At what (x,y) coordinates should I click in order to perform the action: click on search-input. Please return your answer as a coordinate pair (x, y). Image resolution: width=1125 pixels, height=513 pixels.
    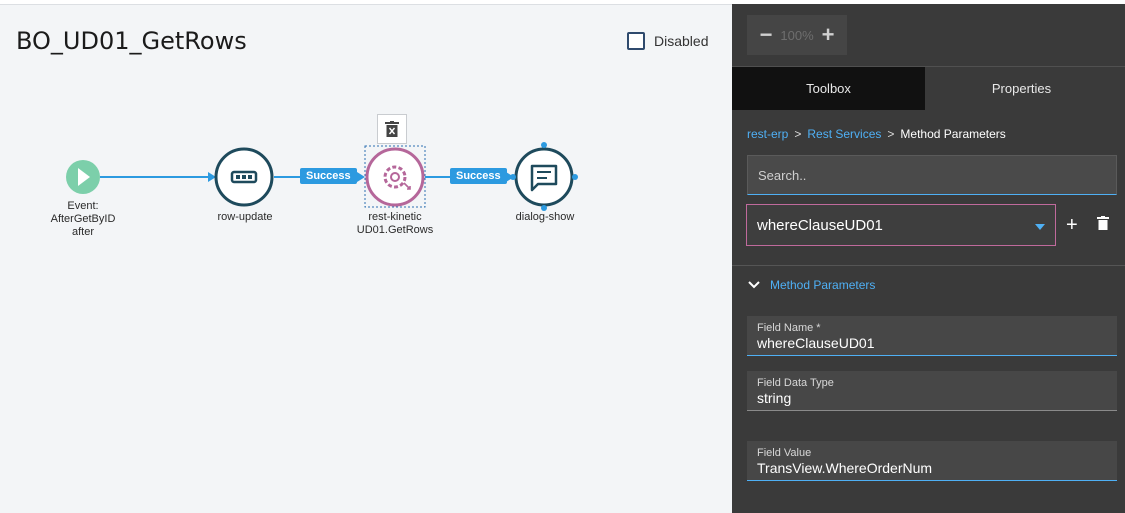
    Looking at the image, I should click on (932, 175).